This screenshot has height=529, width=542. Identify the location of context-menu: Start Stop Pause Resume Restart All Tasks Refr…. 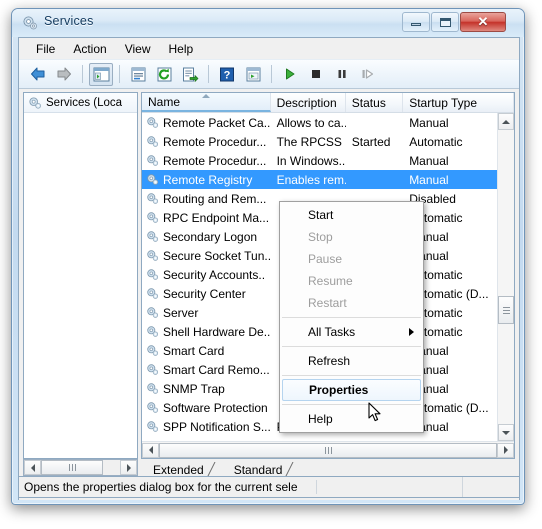
(351, 317).